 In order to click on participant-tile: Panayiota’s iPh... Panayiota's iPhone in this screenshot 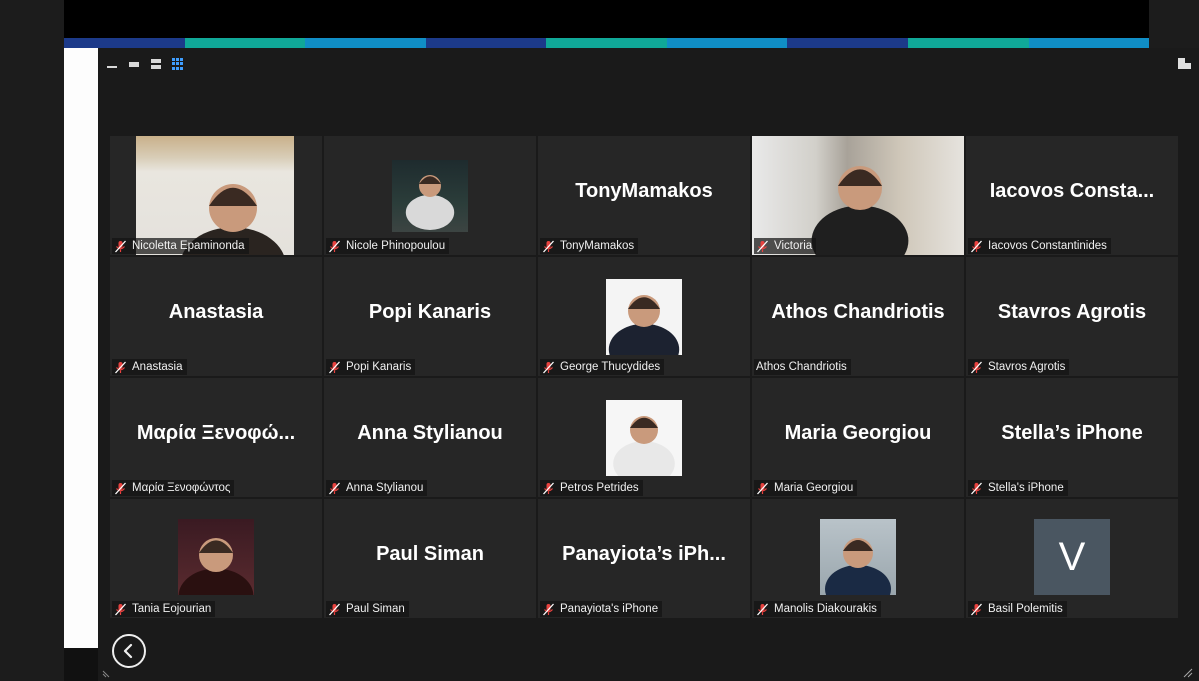, I will do `click(644, 558)`.